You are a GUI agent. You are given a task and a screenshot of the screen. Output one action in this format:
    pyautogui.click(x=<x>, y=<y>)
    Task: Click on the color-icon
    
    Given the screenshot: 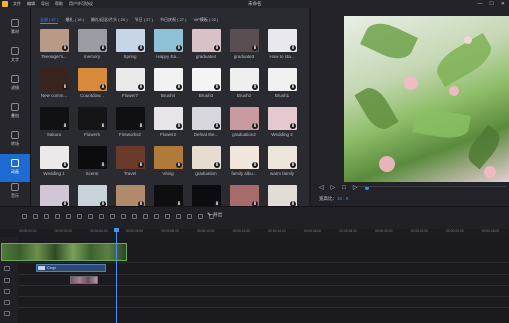 What is the action you would take?
    pyautogui.click(x=178, y=216)
    